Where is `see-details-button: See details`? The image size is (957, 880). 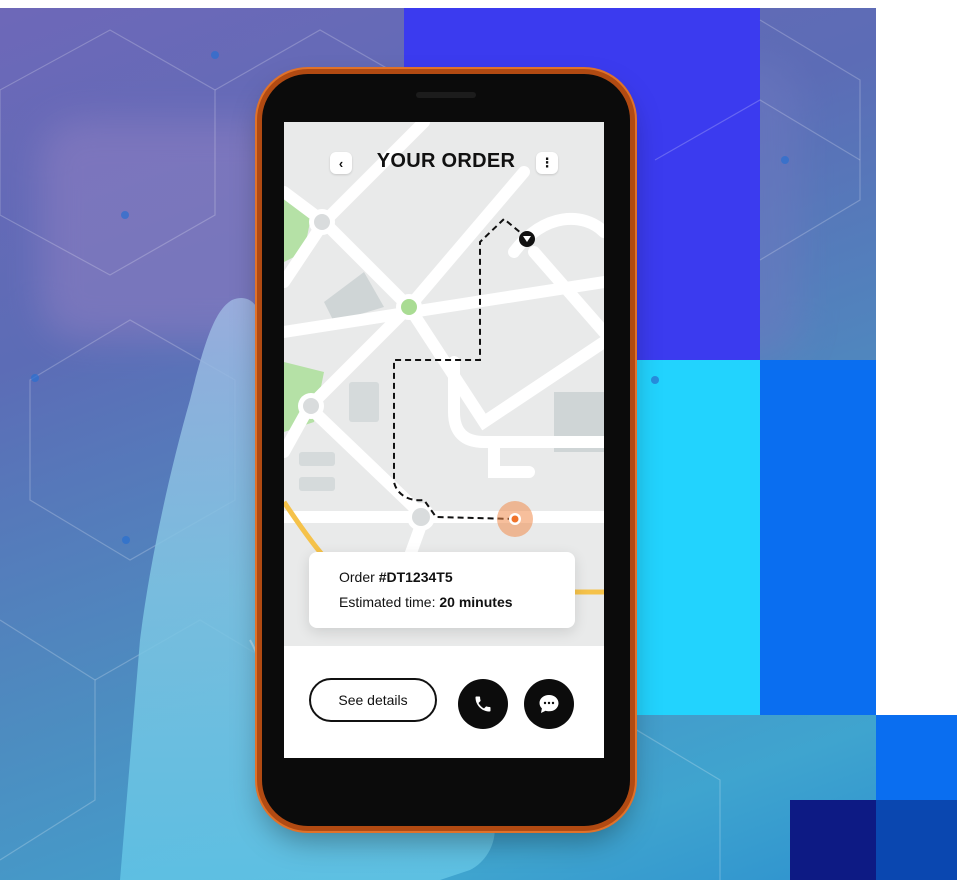 see-details-button: See details is located at coordinates (373, 700).